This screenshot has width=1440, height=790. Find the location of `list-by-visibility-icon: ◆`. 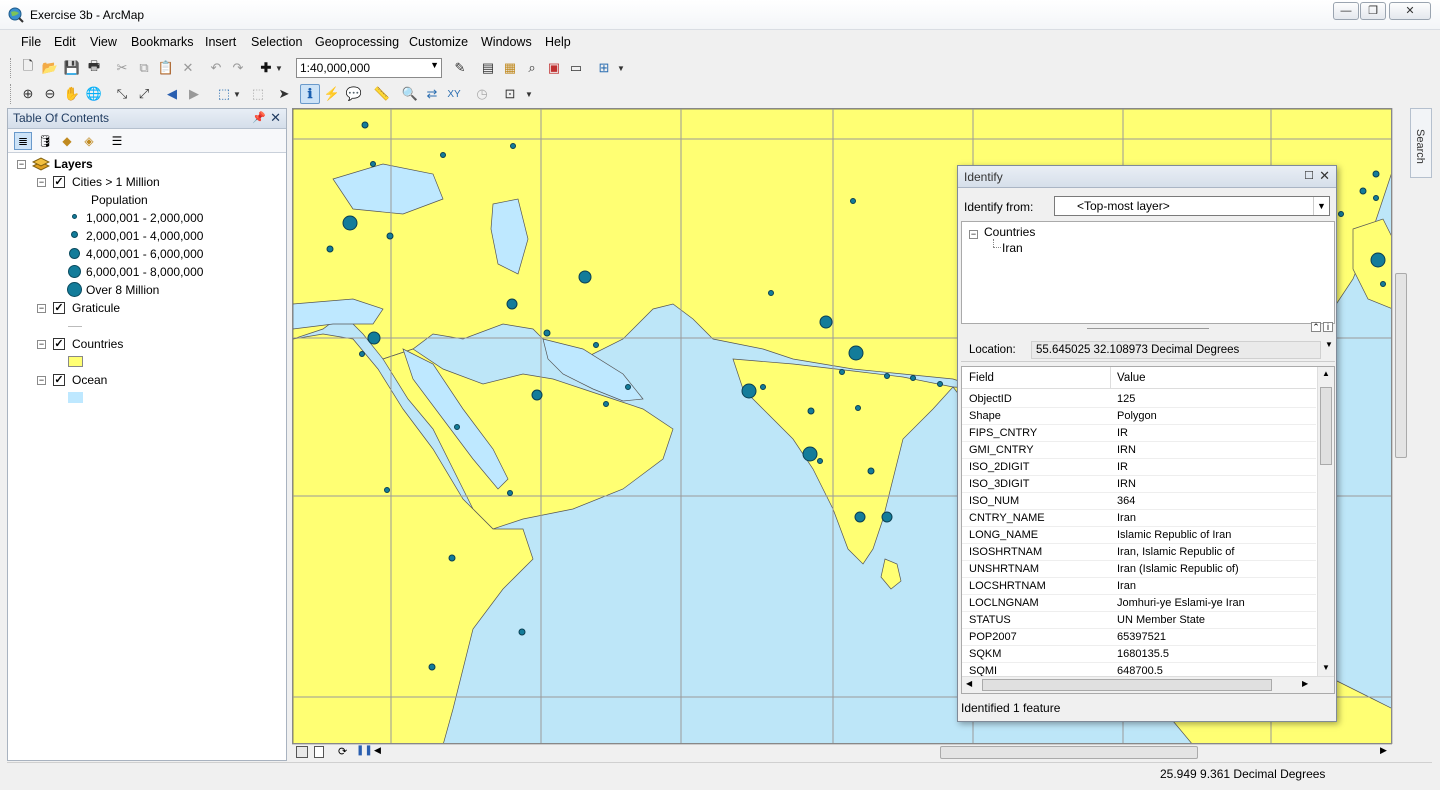

list-by-visibility-icon: ◆ is located at coordinates (67, 141).